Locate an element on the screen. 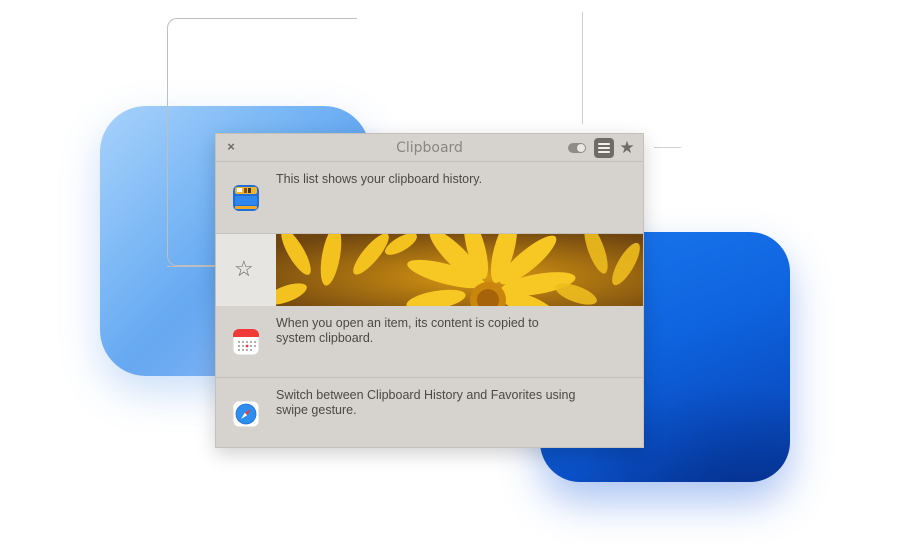 The width and height of the screenshot is (900, 550). window-title: Clipboard is located at coordinates (429, 147).